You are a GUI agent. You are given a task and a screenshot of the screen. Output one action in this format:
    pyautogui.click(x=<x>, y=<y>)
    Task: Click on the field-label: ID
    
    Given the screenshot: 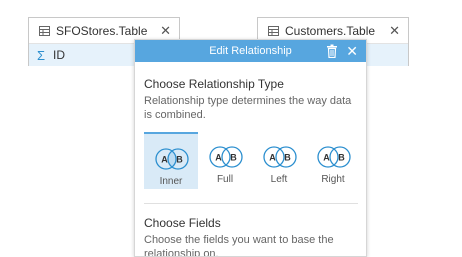 What is the action you would take?
    pyautogui.click(x=59, y=55)
    